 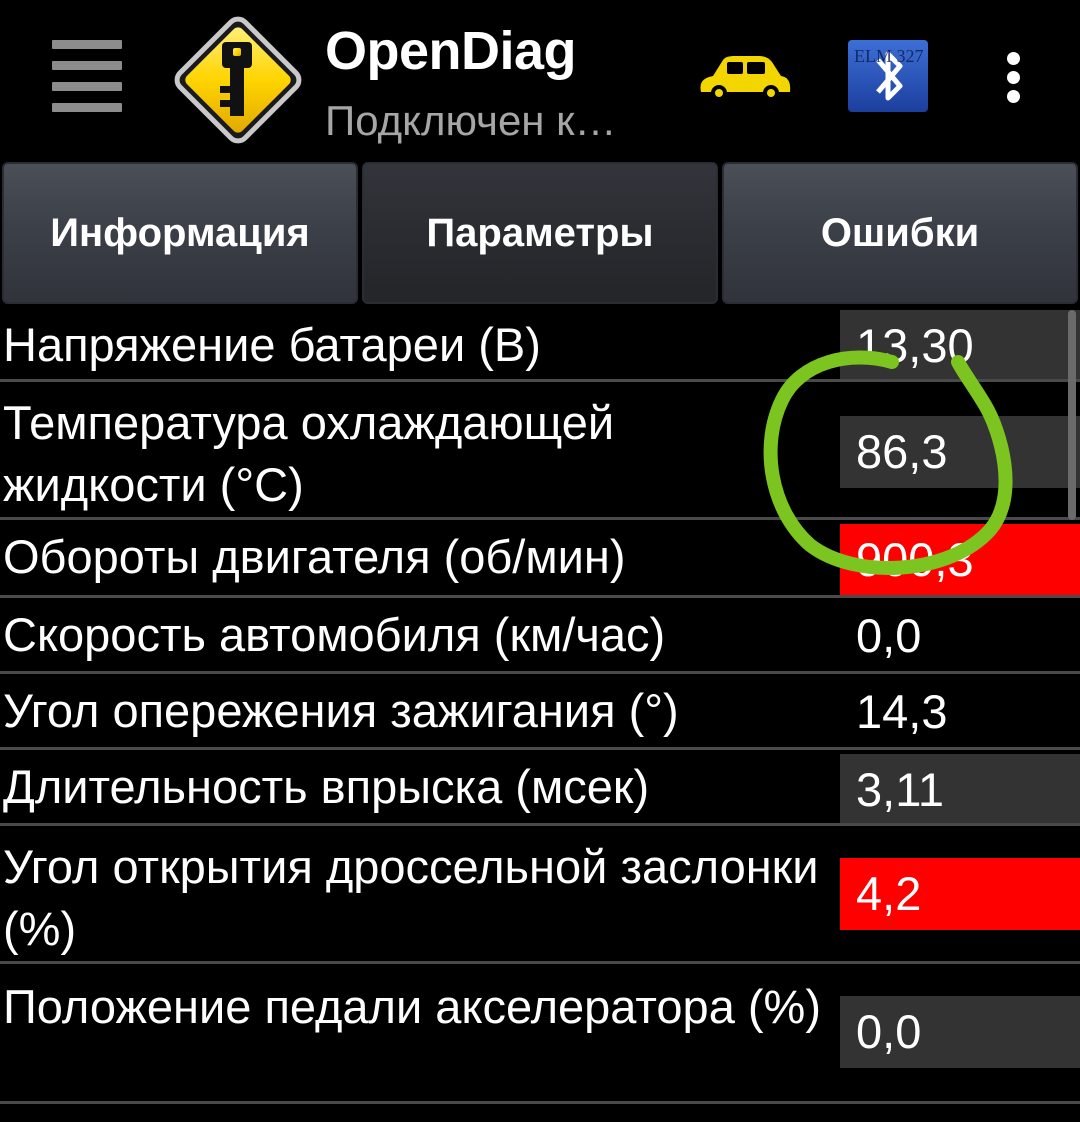 What do you see at coordinates (960, 452) in the screenshot?
I see `parameter-value: 86,3` at bounding box center [960, 452].